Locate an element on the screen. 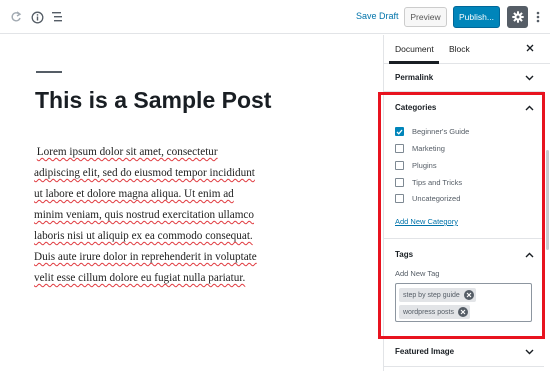 The width and height of the screenshot is (550, 371). gear-icon is located at coordinates (517, 17).